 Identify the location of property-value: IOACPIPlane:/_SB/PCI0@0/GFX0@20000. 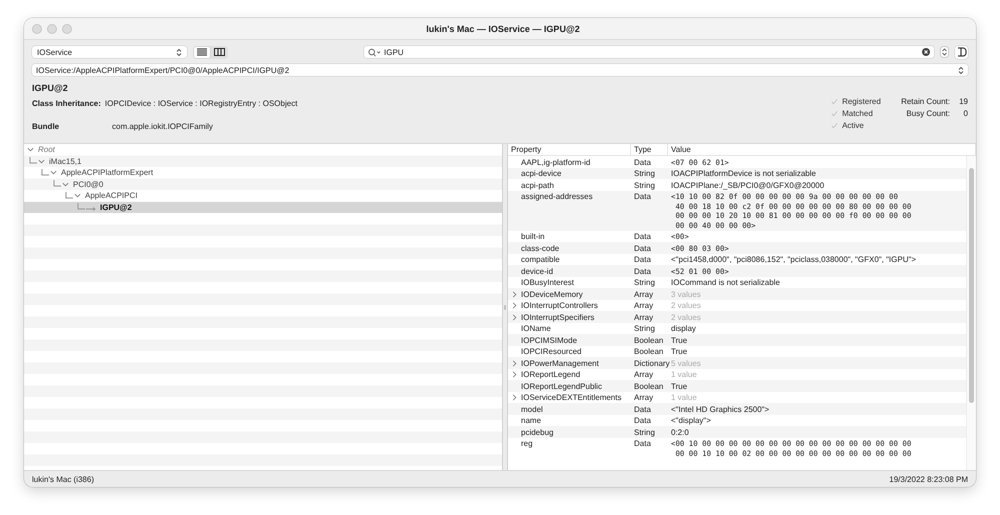
(747, 185).